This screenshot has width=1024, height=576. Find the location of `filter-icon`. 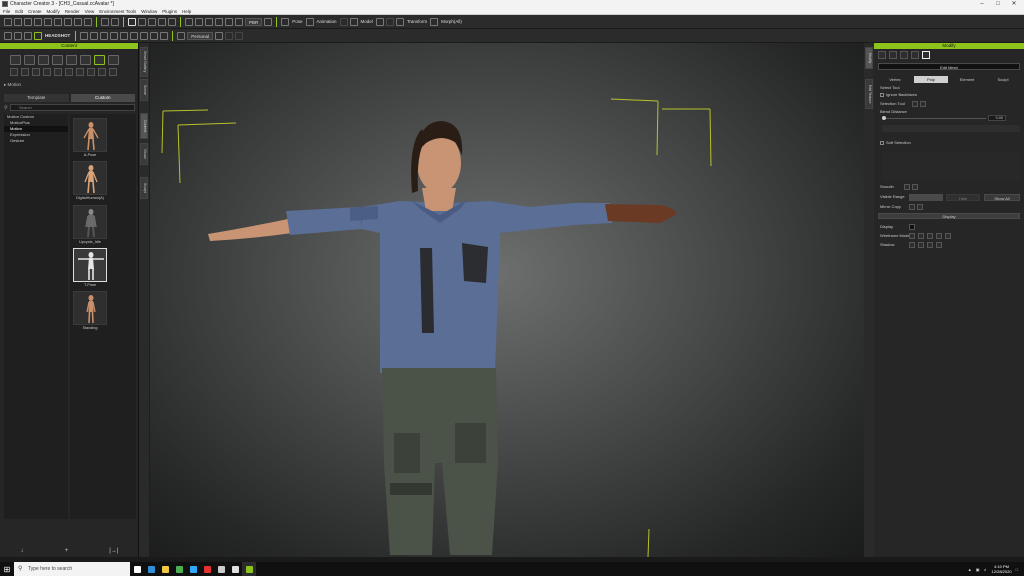

filter-icon is located at coordinates (14, 72).